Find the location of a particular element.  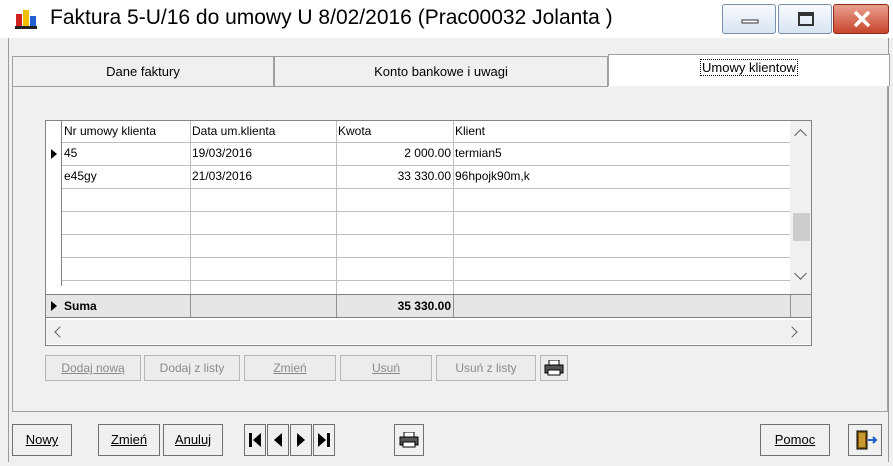

scroll-left-icon is located at coordinates (60, 332).